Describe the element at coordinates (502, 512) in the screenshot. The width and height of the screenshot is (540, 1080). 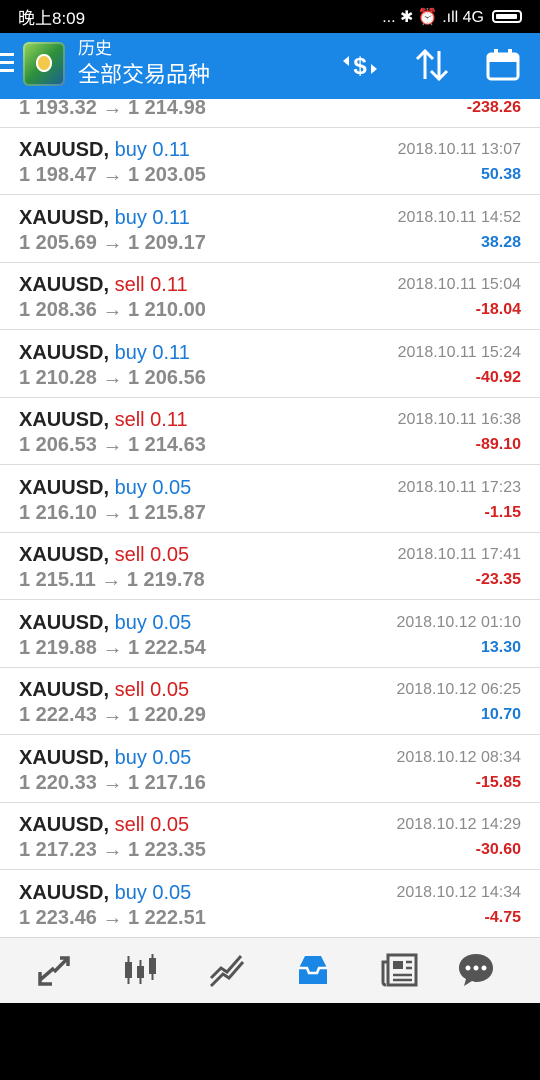
I see `trade-profit: -1.15` at that location.